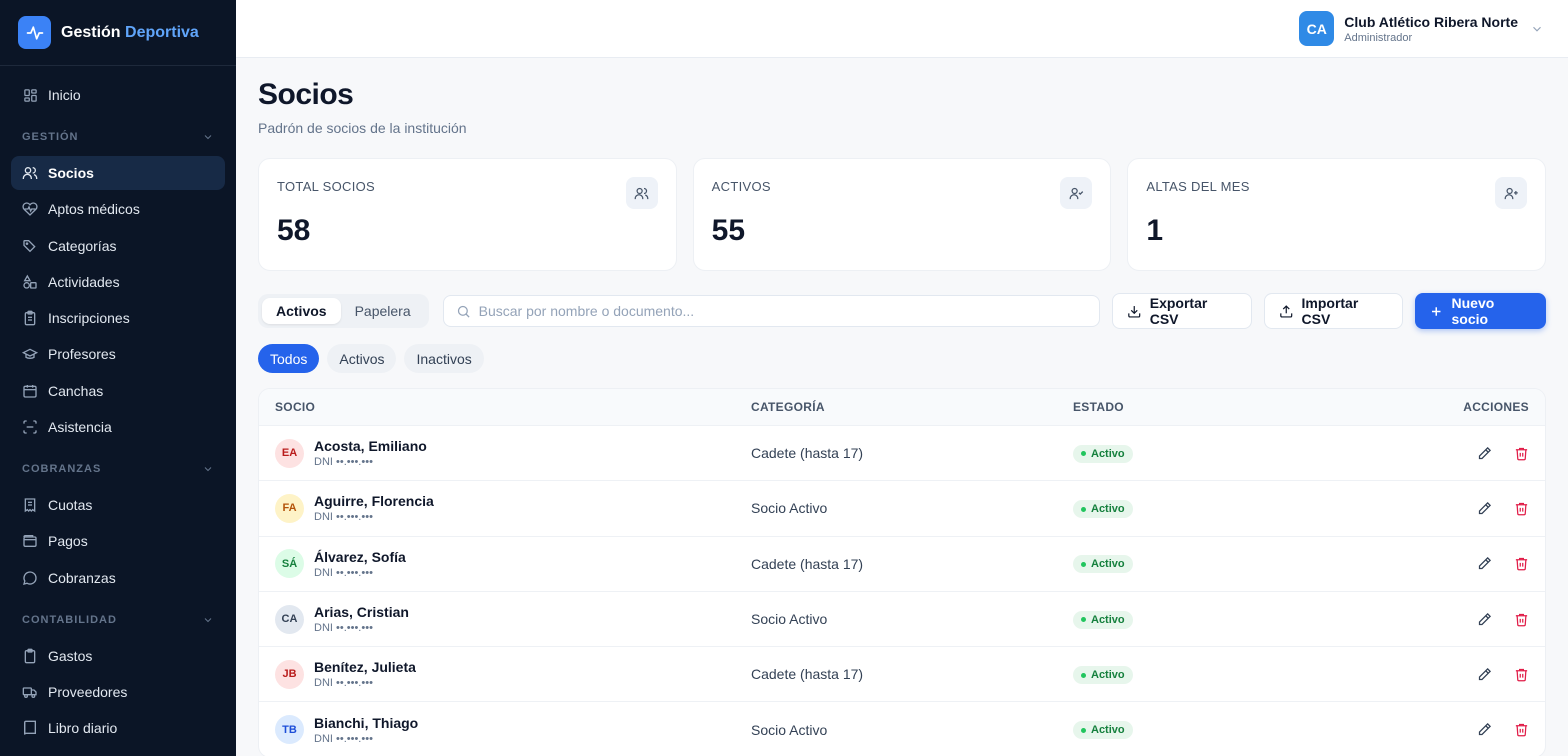 The image size is (1568, 756). I want to click on brand-word-1: Gestión, so click(91, 32).